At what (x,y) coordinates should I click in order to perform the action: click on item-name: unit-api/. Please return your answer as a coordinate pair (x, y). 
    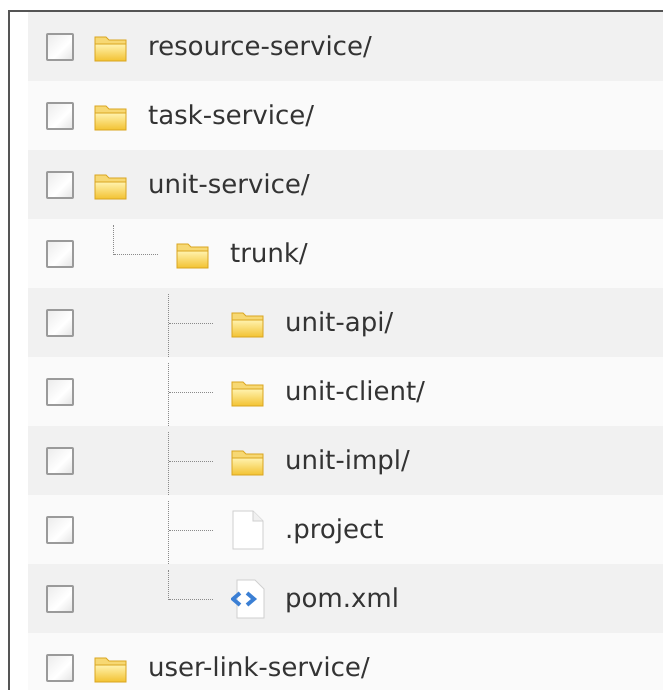
    Looking at the image, I should click on (339, 323).